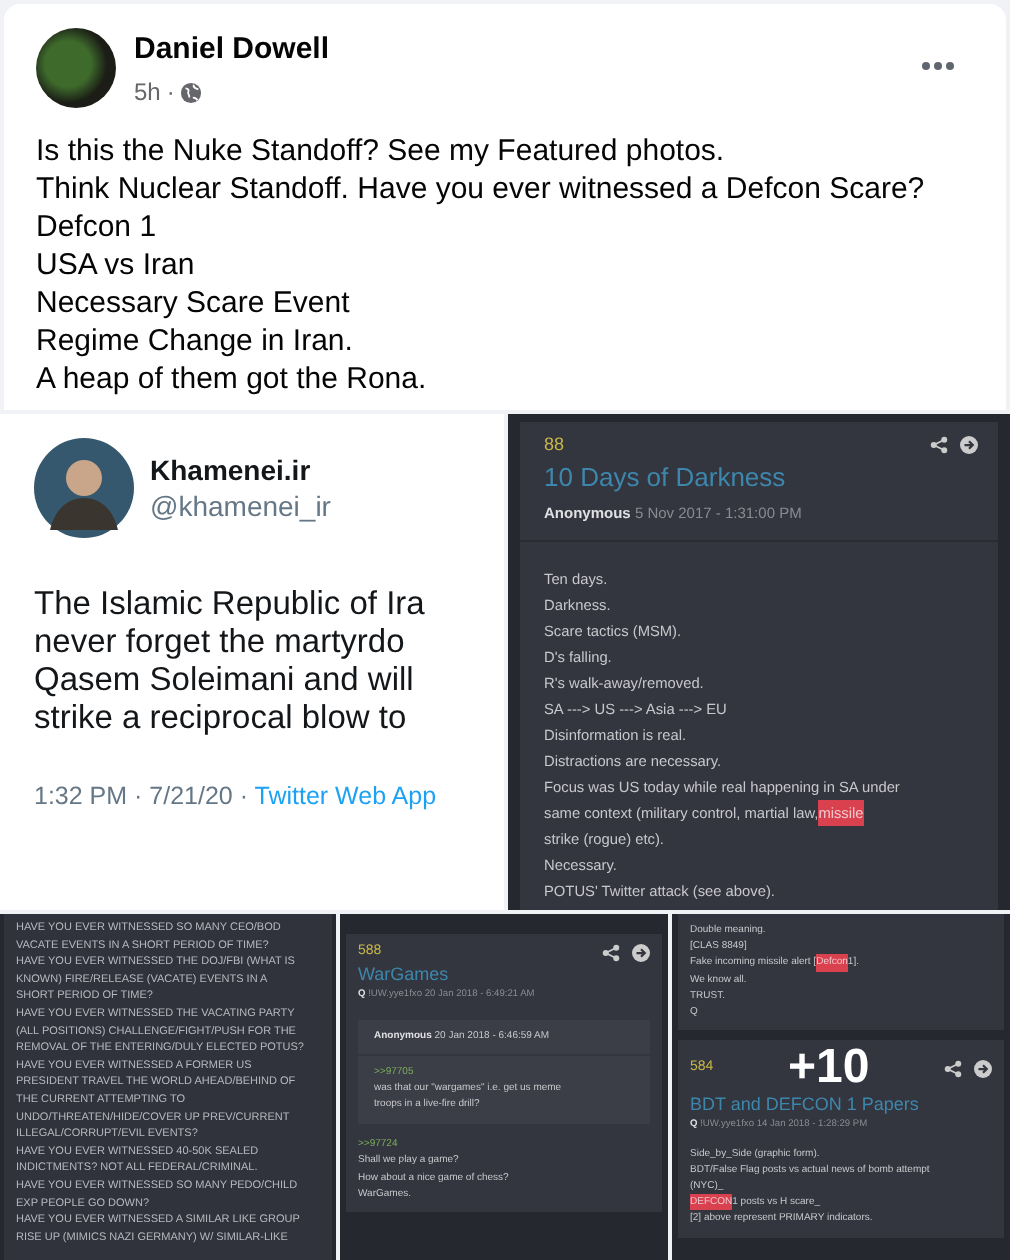 This screenshot has height=1260, width=1010. What do you see at coordinates (231, 470) in the screenshot?
I see `account-name: Khamenei.ir` at bounding box center [231, 470].